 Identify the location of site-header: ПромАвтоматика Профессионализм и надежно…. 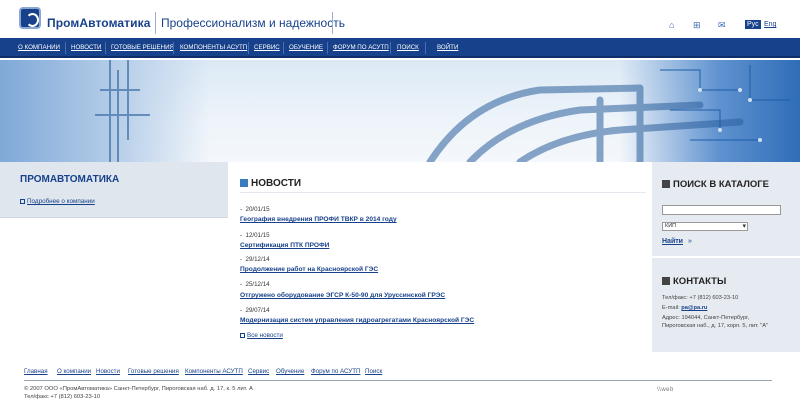
(400, 19).